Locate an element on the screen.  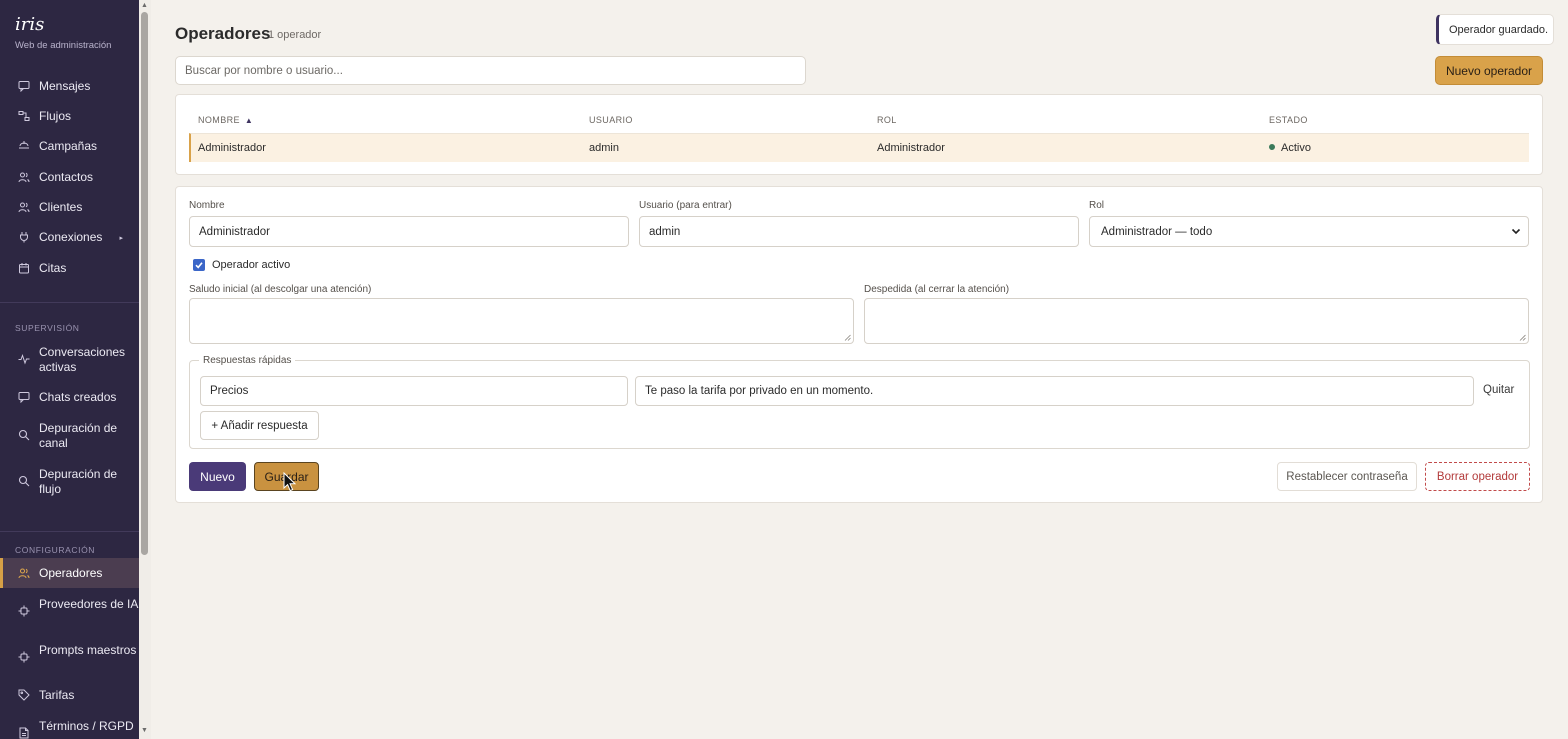
brand-subtitle: Web de administración is located at coordinates (63, 45).